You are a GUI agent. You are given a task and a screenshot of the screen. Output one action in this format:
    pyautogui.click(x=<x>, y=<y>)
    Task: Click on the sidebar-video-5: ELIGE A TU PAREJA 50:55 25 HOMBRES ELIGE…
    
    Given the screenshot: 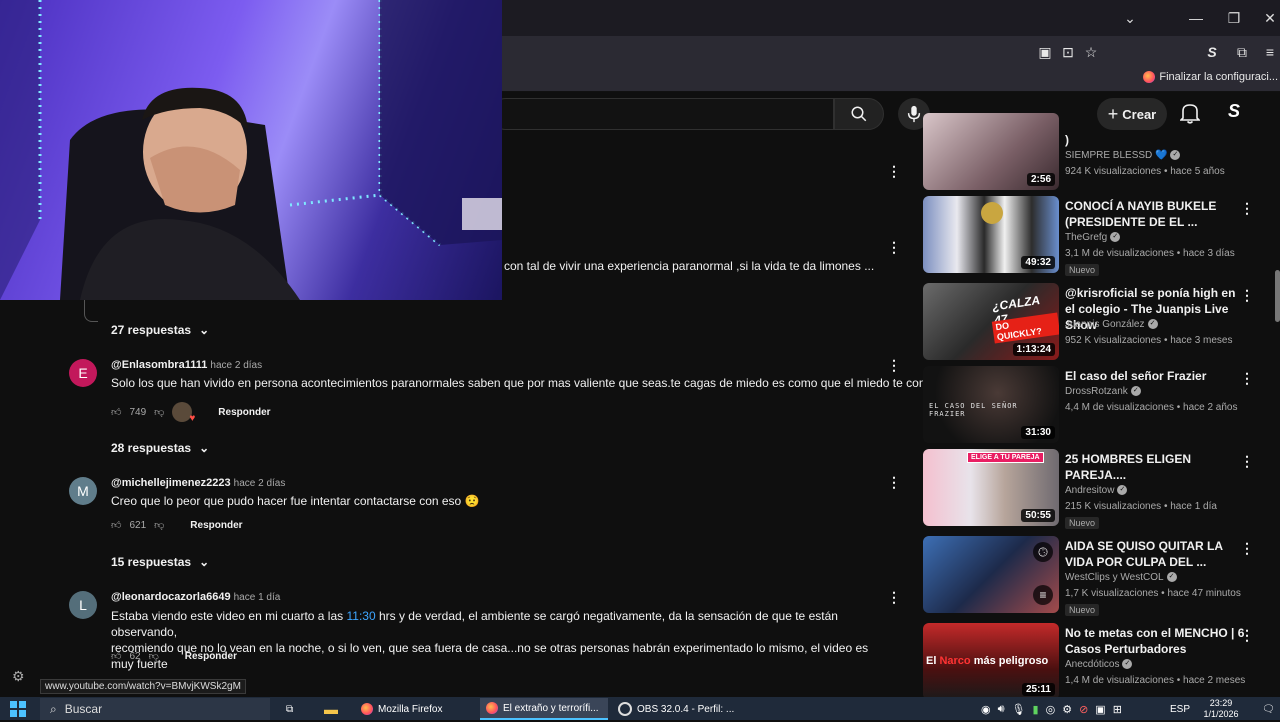 What is the action you would take?
    pyautogui.click(x=1093, y=489)
    